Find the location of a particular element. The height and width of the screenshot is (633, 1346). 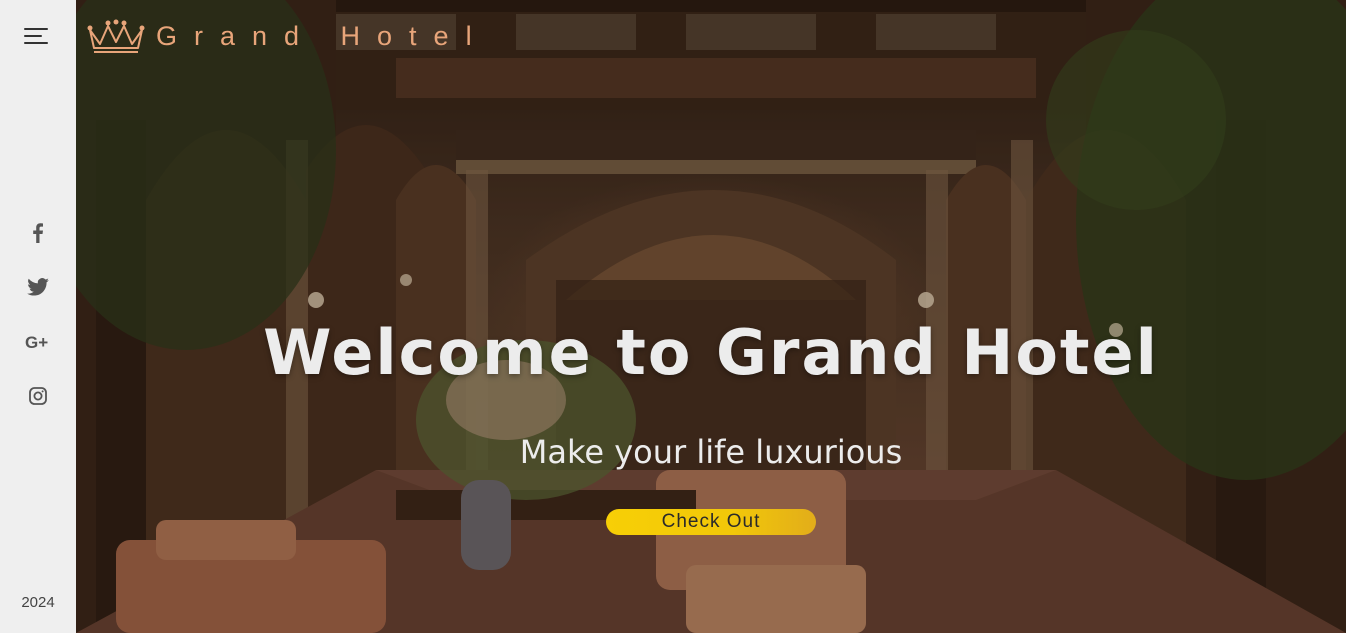

hero-title: Welcome to Grand Hotel is located at coordinates (711, 352).